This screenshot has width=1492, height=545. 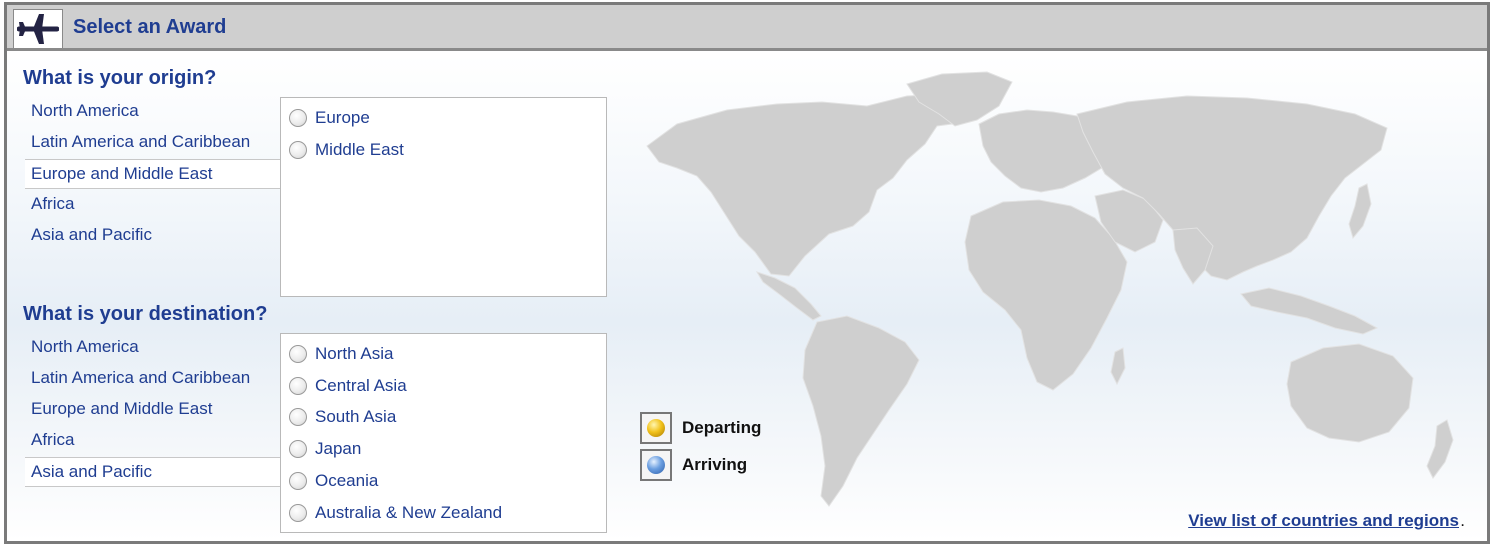 I want to click on destination-option-japan: Japan, so click(x=443, y=449).